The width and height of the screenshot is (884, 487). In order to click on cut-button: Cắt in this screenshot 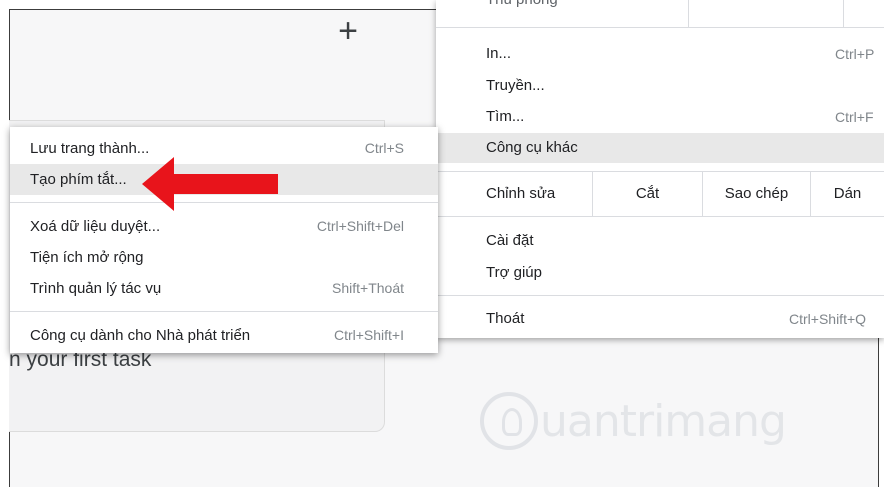, I will do `click(647, 194)`.